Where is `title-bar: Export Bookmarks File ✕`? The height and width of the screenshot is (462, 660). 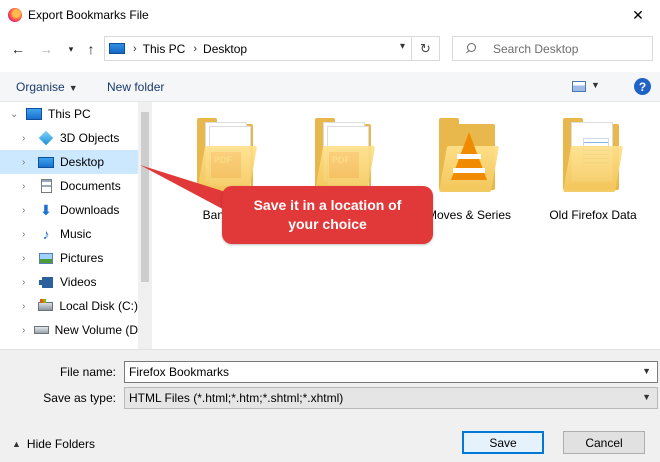
title-bar: Export Bookmarks File ✕ is located at coordinates (330, 15).